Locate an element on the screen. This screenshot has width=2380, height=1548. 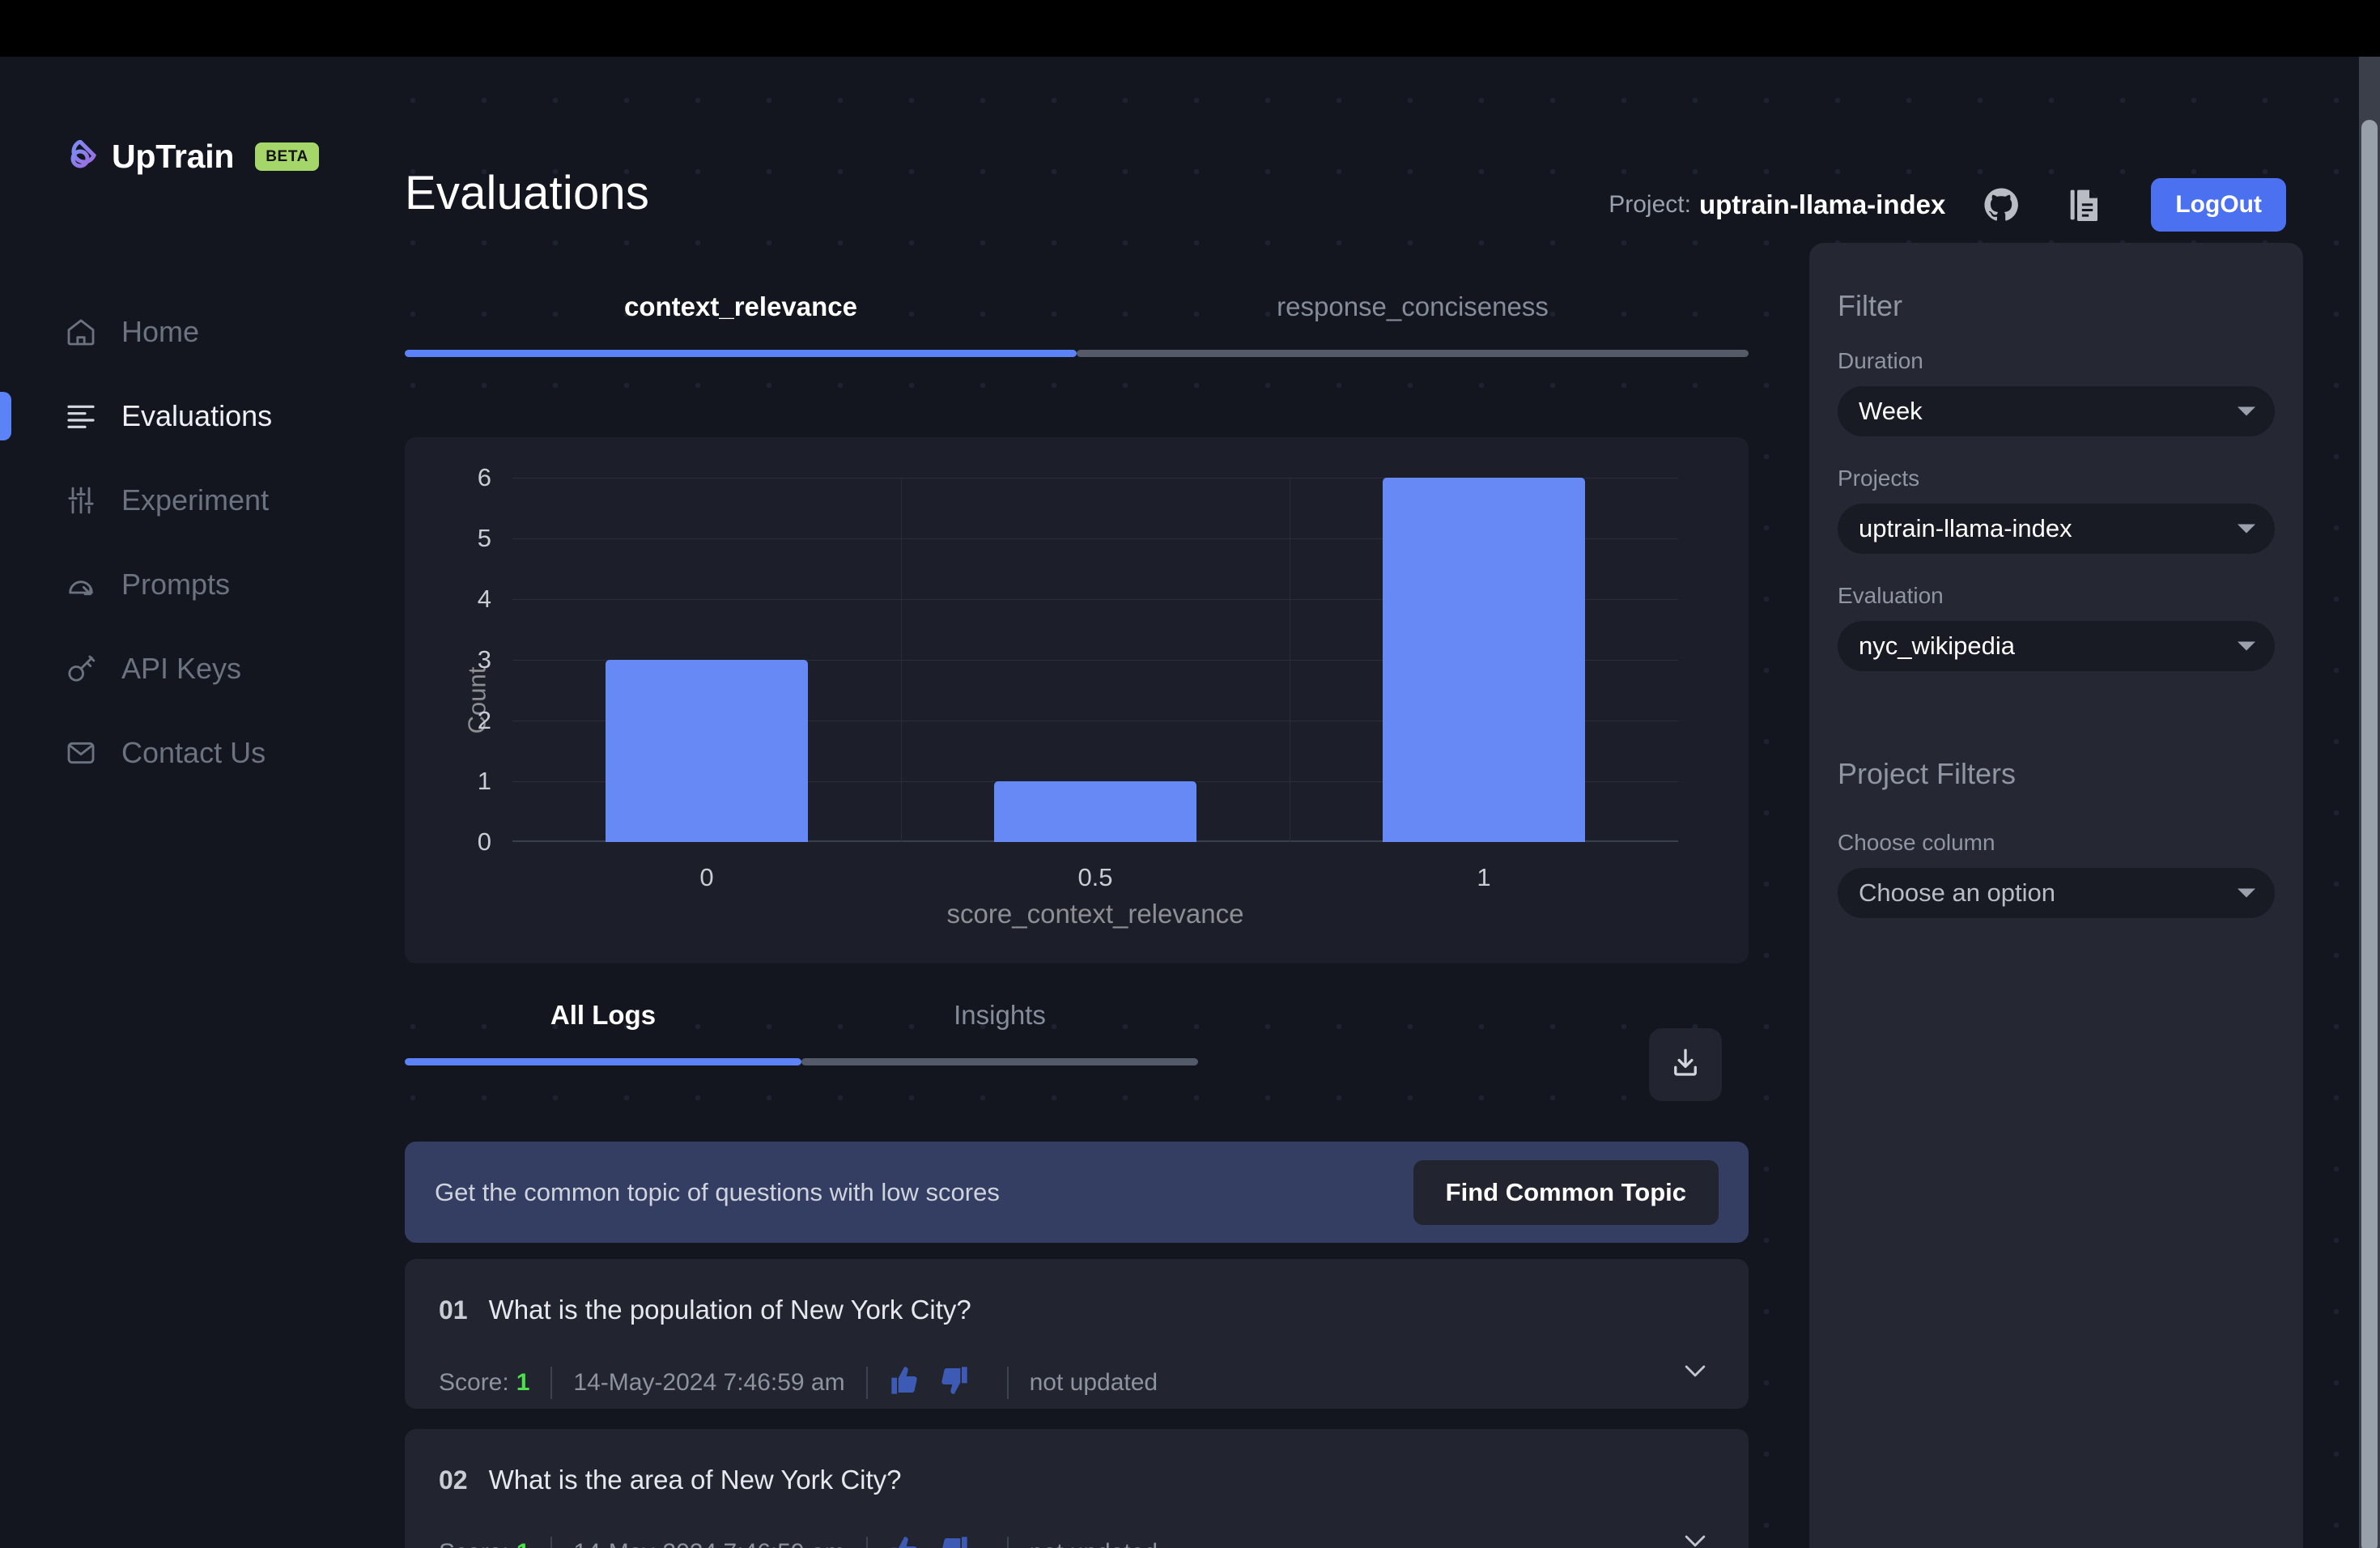
sidebar-item-api-keys: API Keys is located at coordinates (202, 669).